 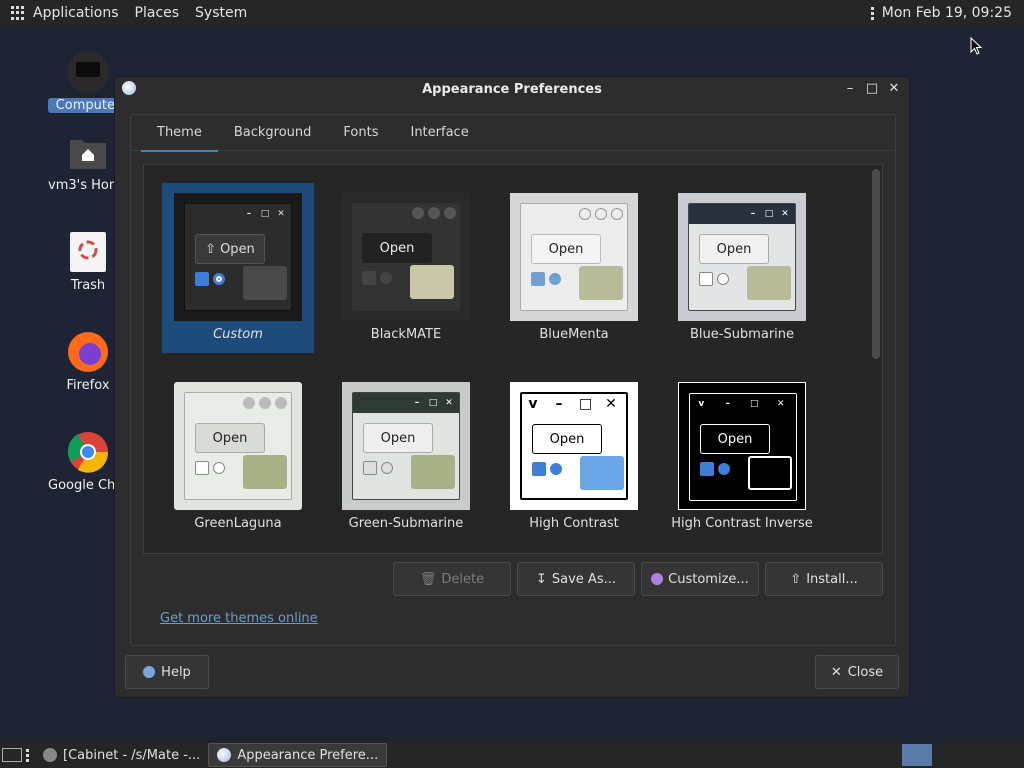 I want to click on theme-item-green-submarine: – □ ✕ Open Green-Submarine, so click(x=406, y=457).